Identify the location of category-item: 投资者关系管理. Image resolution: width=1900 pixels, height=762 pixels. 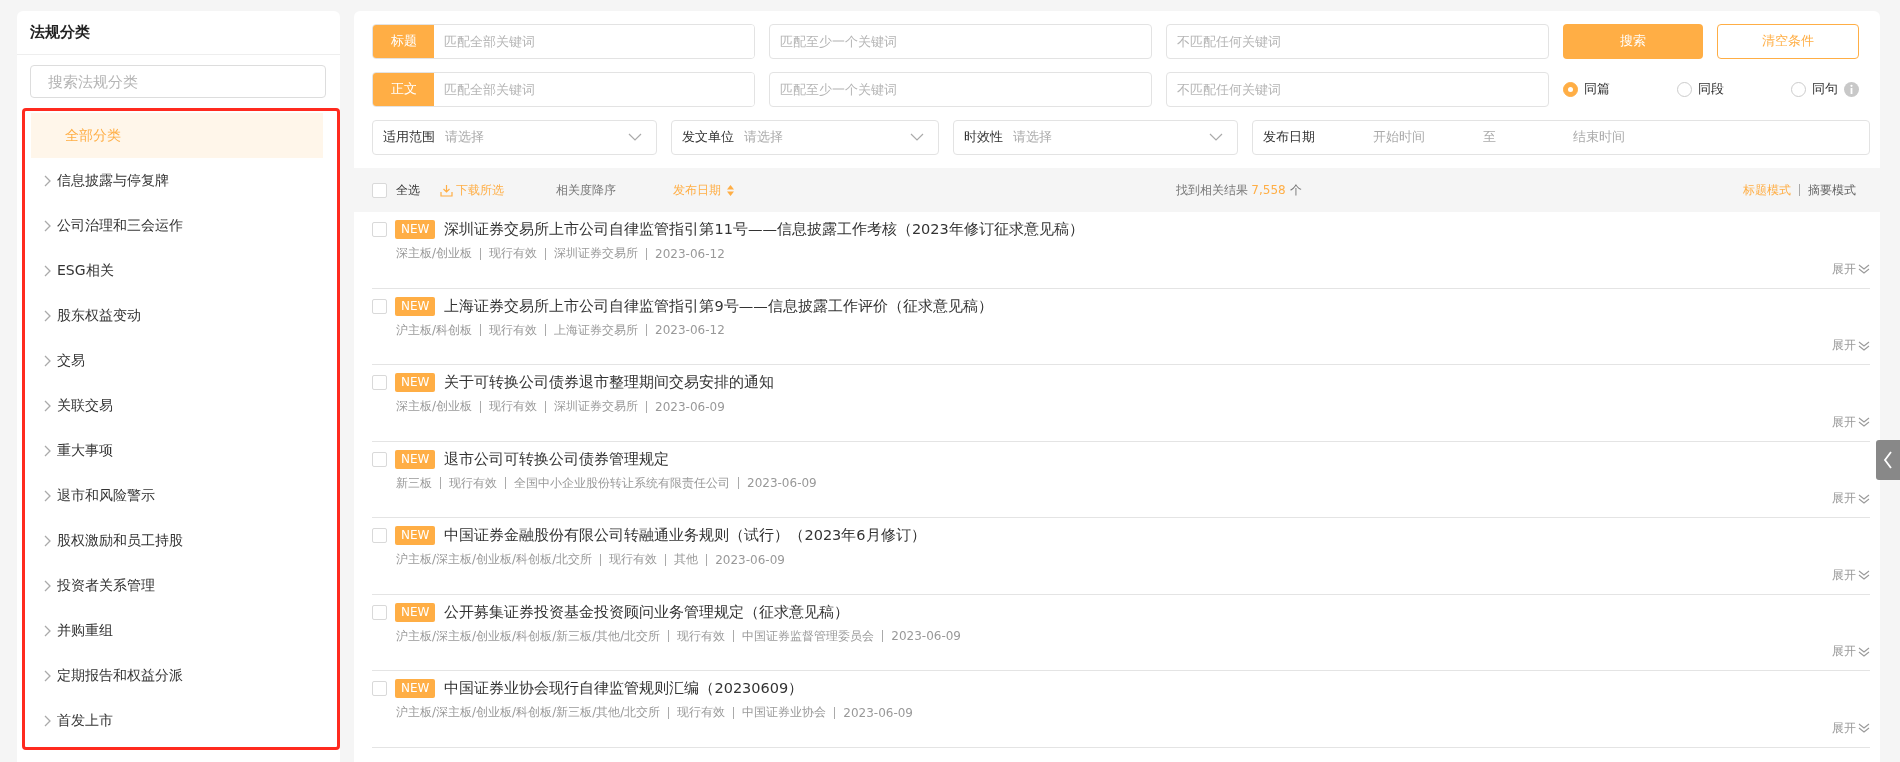
(177, 585).